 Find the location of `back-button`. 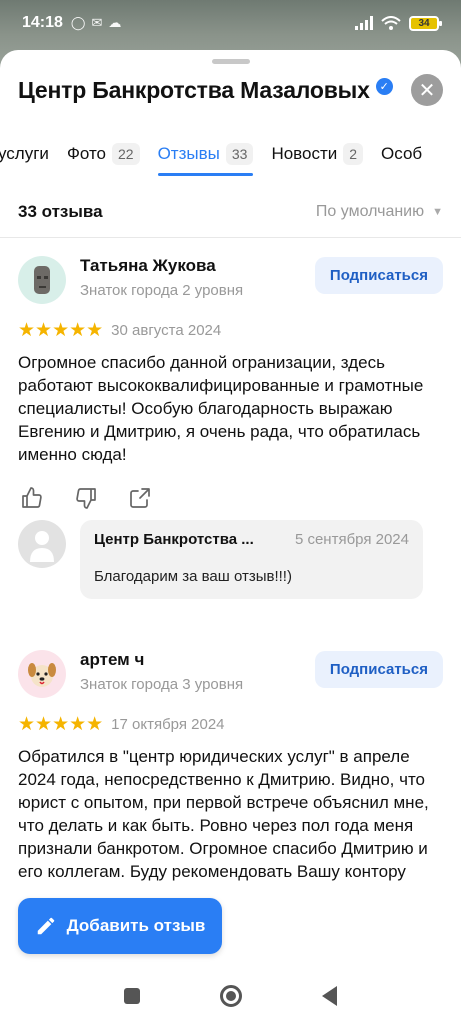

back-button is located at coordinates (329, 996).